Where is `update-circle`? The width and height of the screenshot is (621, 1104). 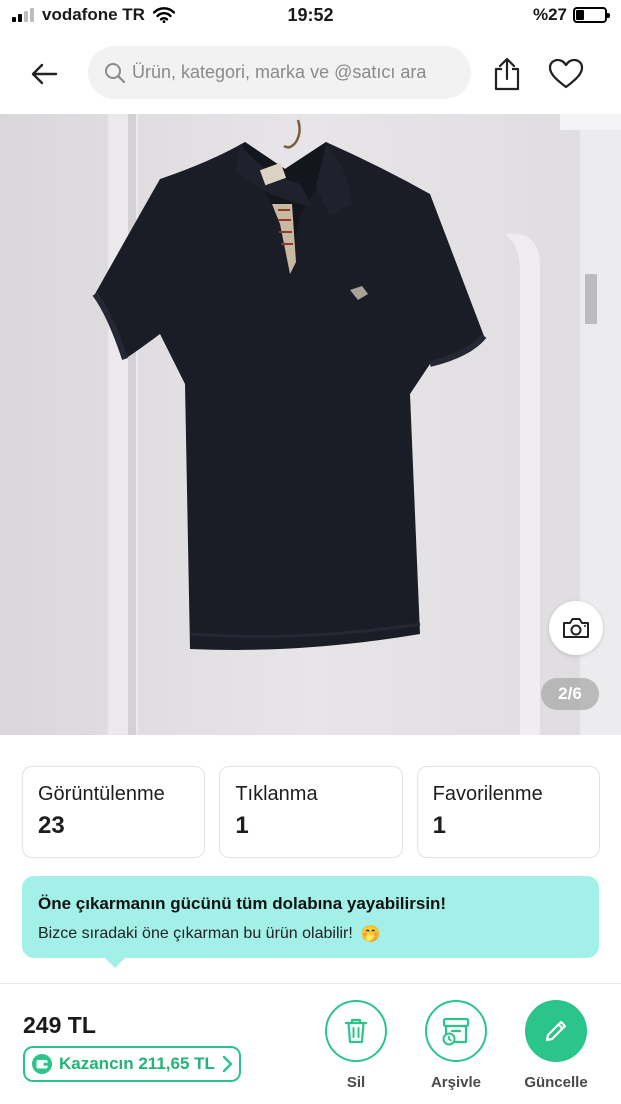 update-circle is located at coordinates (556, 1031).